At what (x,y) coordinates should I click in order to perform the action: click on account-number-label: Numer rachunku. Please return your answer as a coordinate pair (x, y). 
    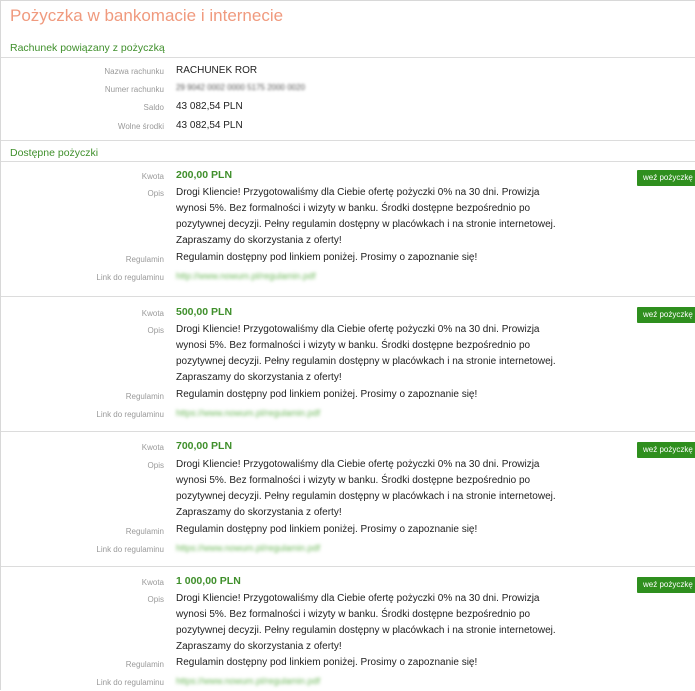
    Looking at the image, I should click on (134, 89).